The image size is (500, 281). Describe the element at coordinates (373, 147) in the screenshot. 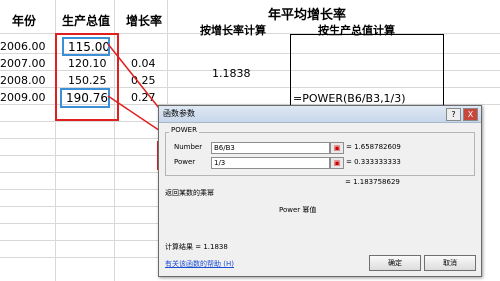

I see `number-result: = 1.658782609` at that location.